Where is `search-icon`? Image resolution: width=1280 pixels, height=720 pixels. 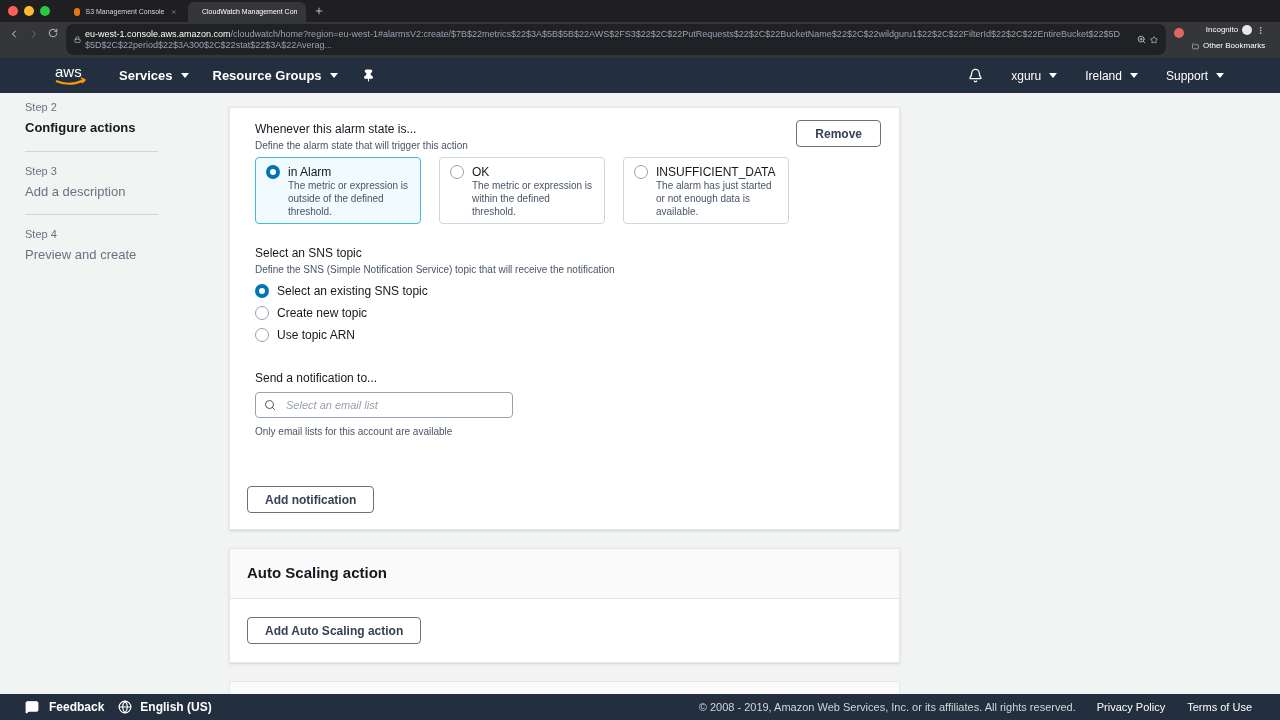 search-icon is located at coordinates (270, 405).